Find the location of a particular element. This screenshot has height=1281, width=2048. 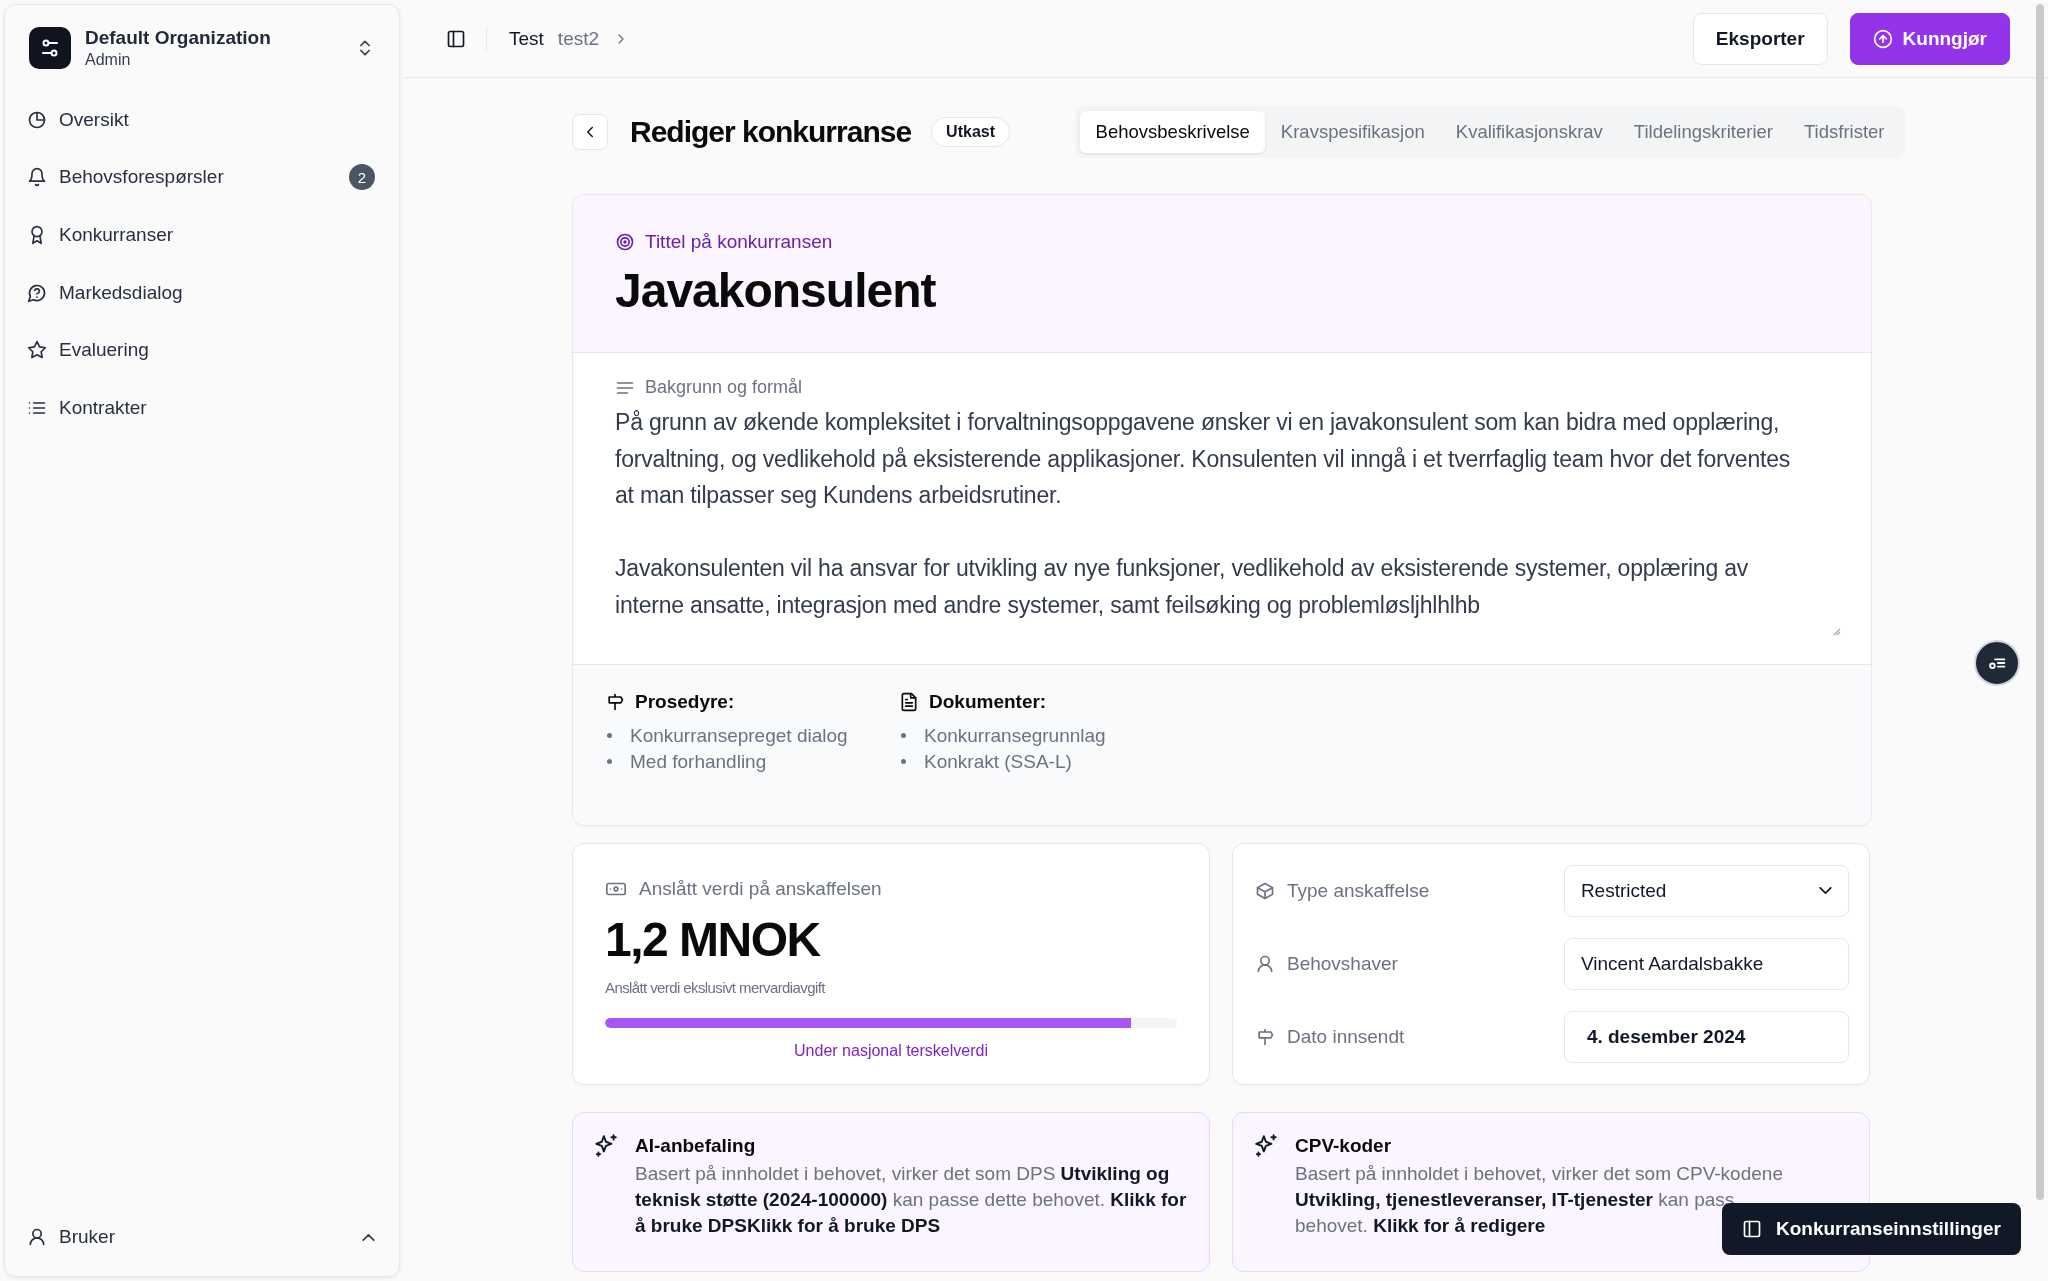

bell-icon is located at coordinates (37, 177).